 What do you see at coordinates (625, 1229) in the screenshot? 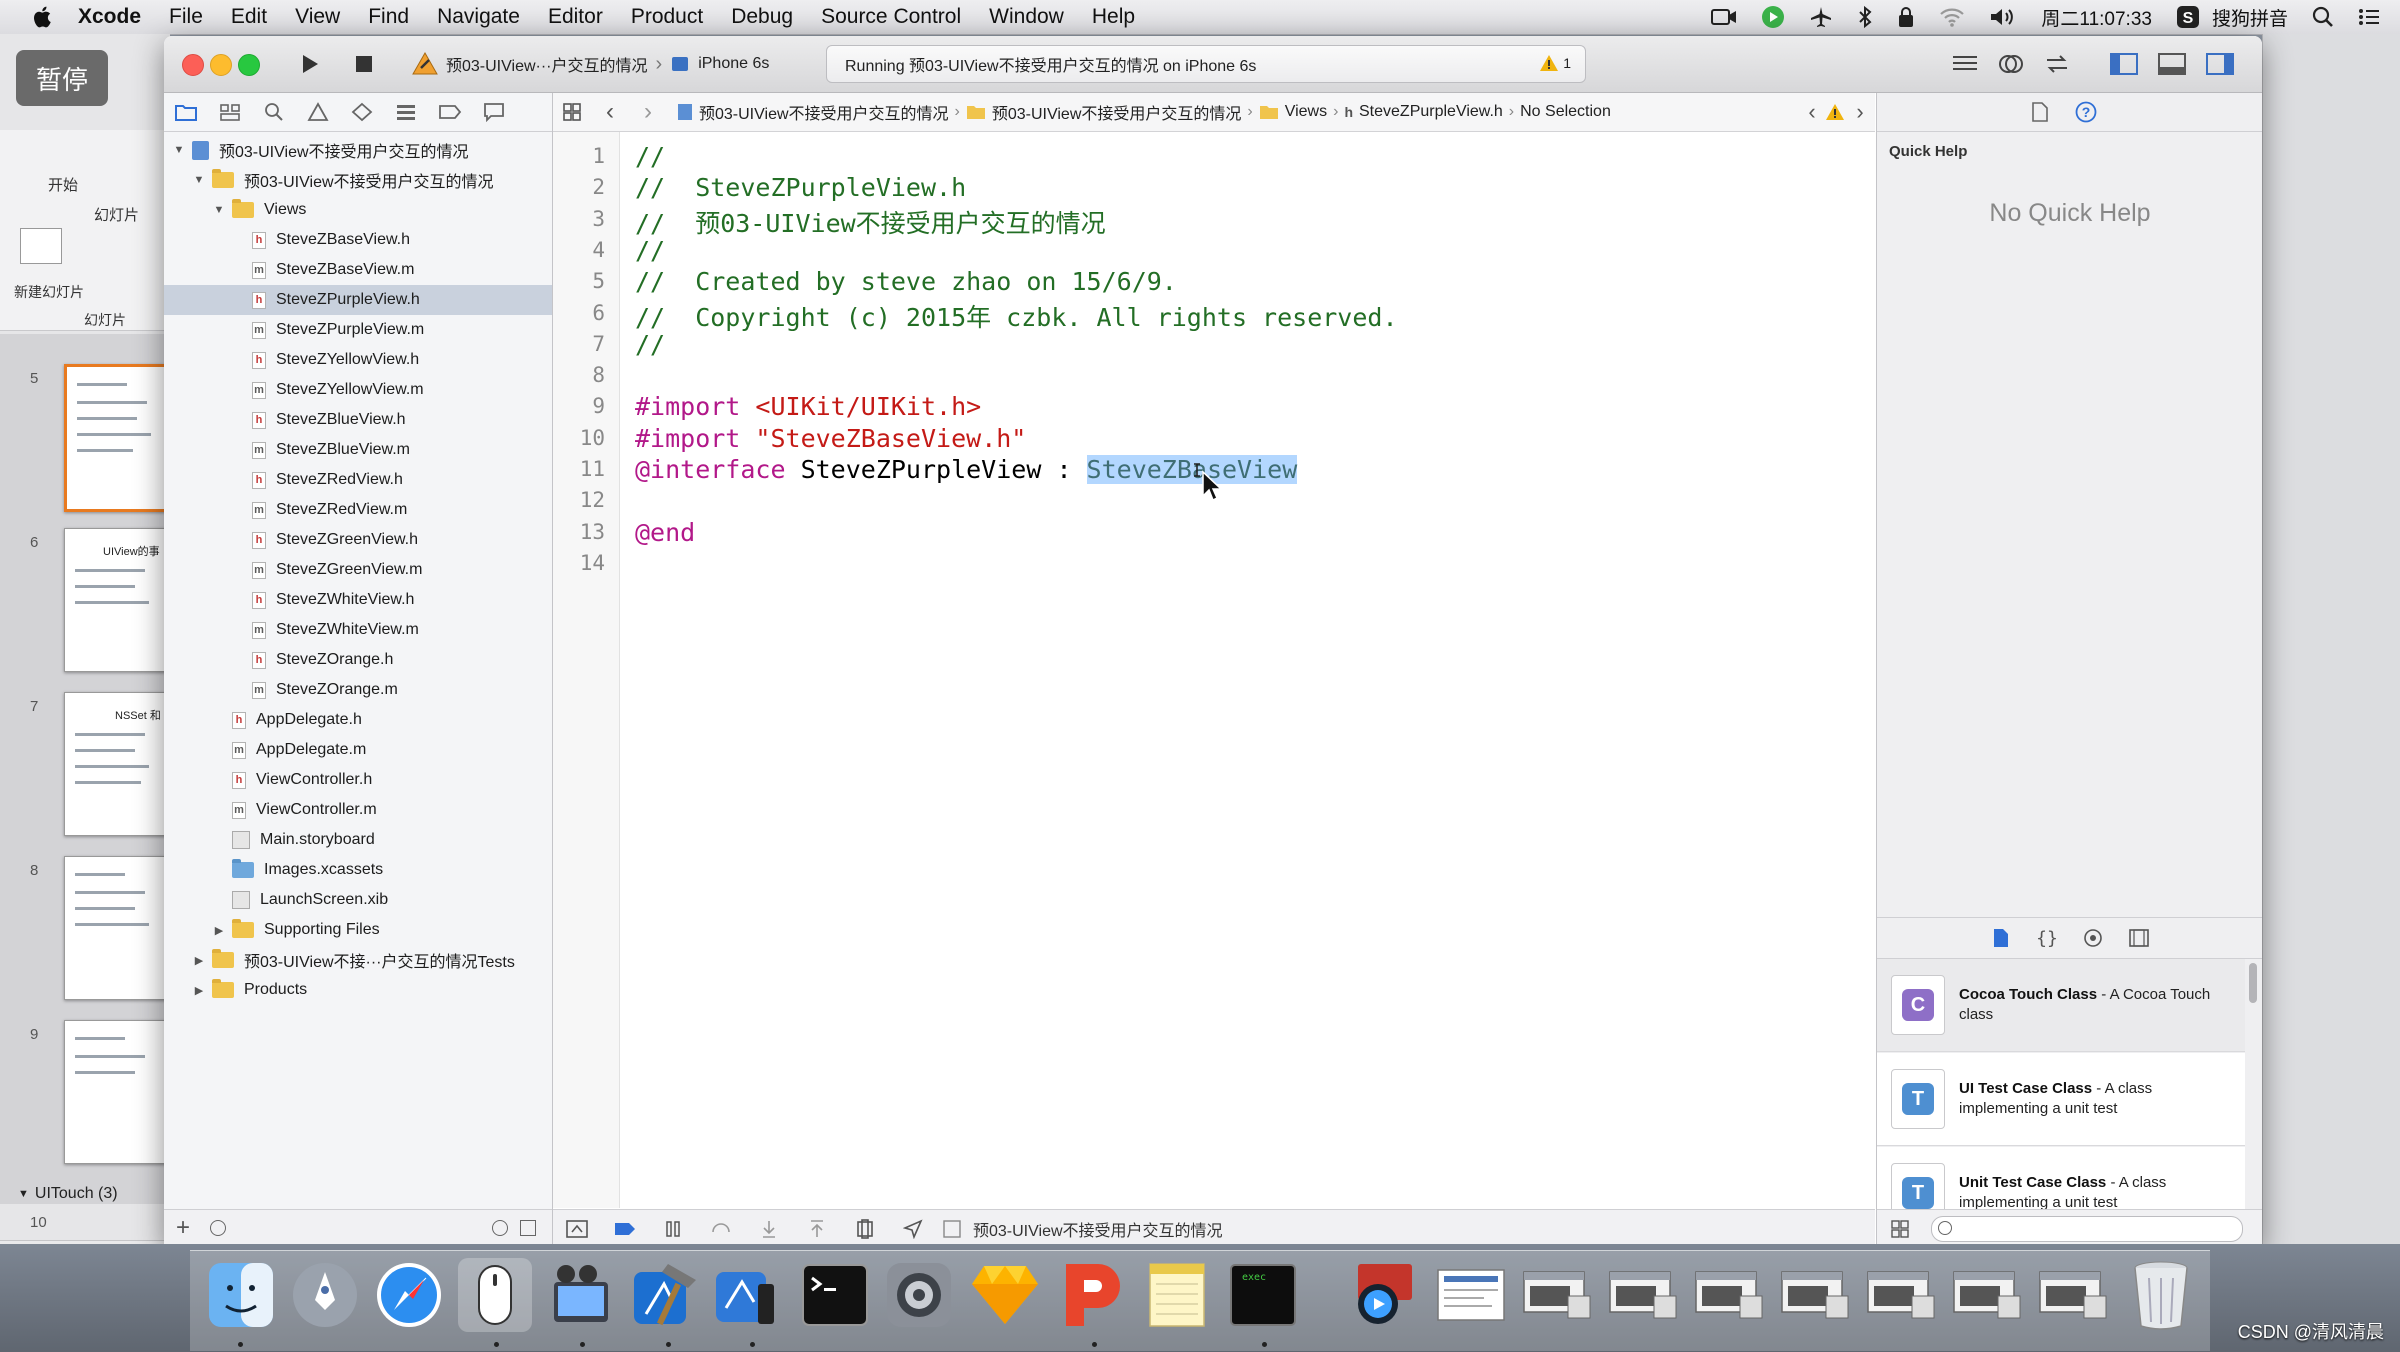
I see `breakpoints-toggle-icon` at bounding box center [625, 1229].